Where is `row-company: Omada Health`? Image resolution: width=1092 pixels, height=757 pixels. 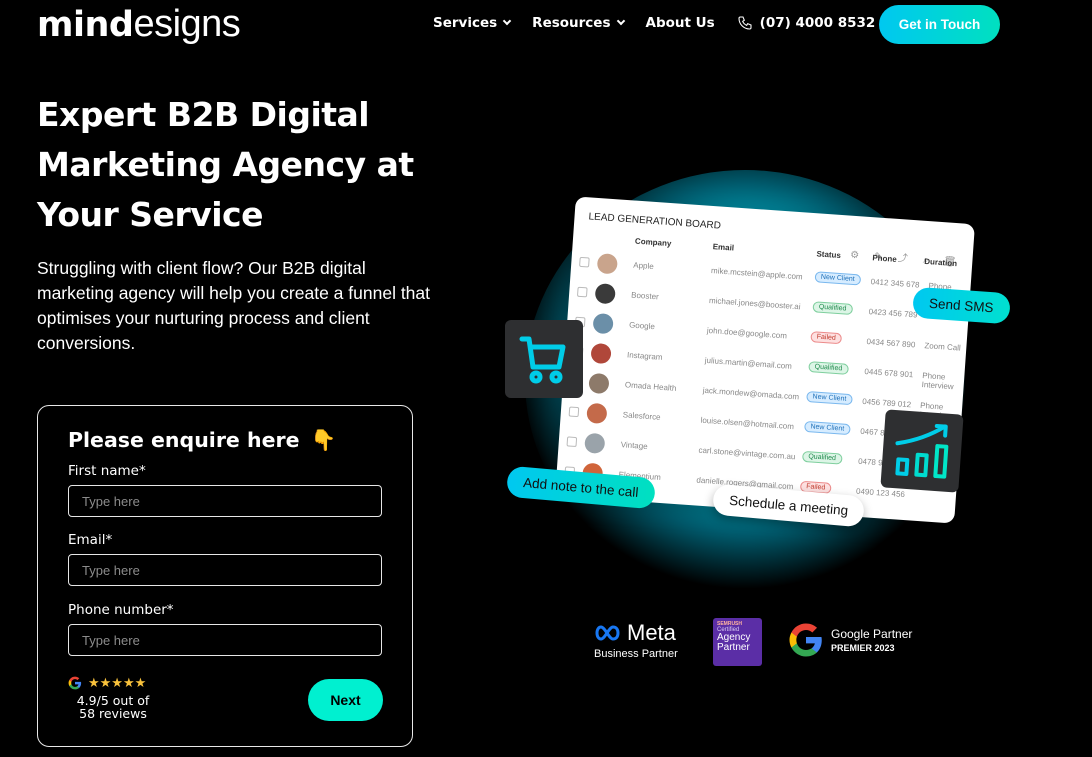
row-company: Omada Health is located at coordinates (650, 386).